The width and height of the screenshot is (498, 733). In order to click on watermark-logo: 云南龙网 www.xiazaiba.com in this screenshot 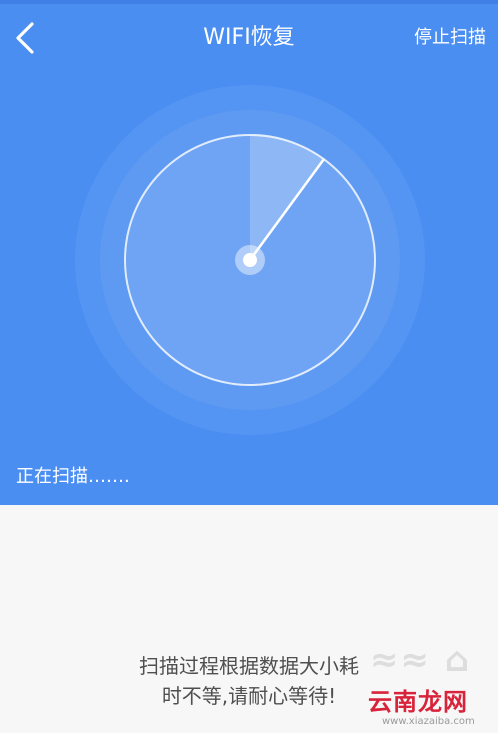, I will do `click(426, 706)`.